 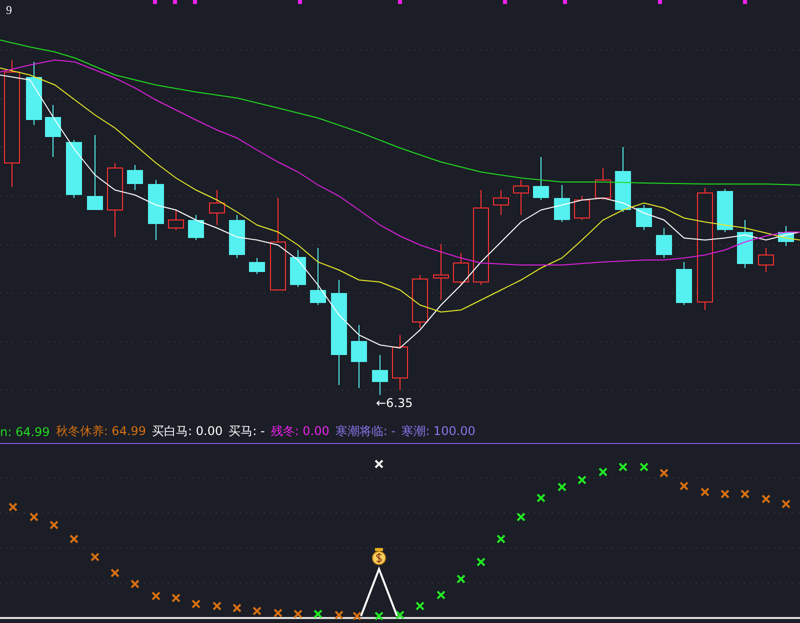 I want to click on indicator-value: n: 64.99, so click(x=25, y=431).